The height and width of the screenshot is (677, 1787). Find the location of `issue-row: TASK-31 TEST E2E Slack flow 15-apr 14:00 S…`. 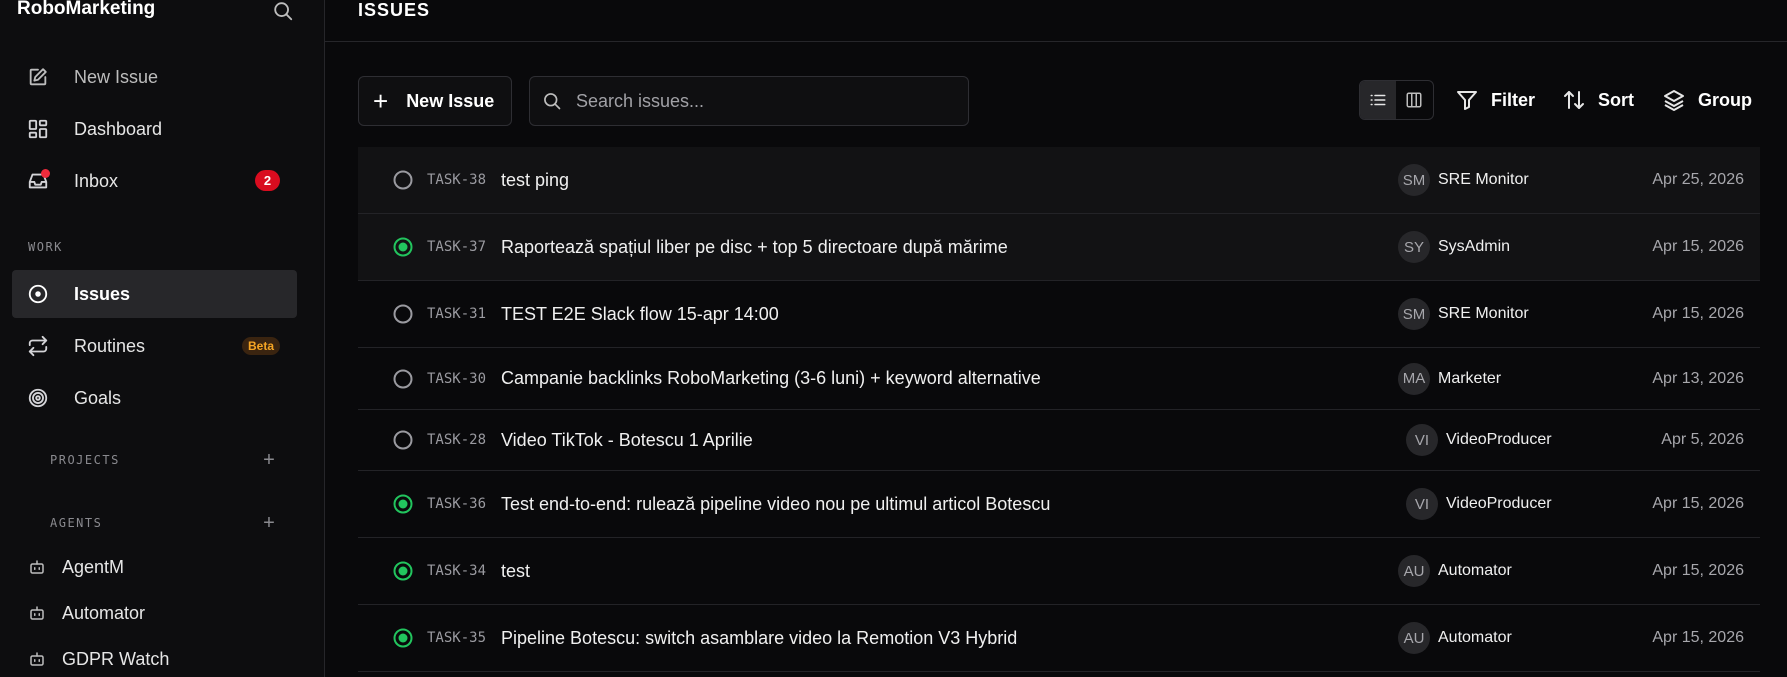

issue-row: TASK-31 TEST E2E Slack flow 15-apr 14:00 S… is located at coordinates (1059, 314).